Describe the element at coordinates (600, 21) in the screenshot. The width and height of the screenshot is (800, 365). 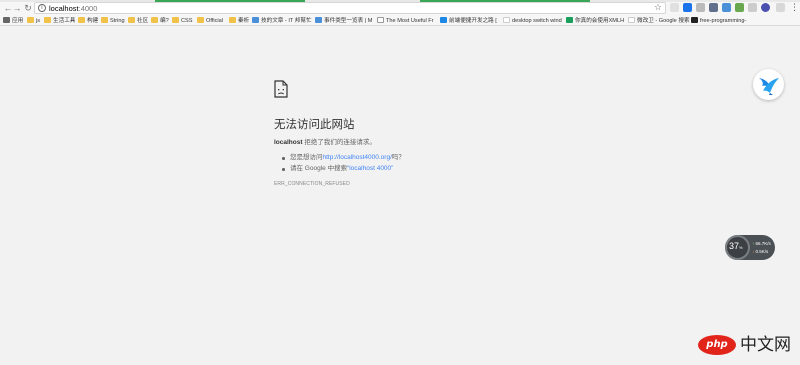
I see `bookmark-label: 你真的会使用XMLH` at that location.